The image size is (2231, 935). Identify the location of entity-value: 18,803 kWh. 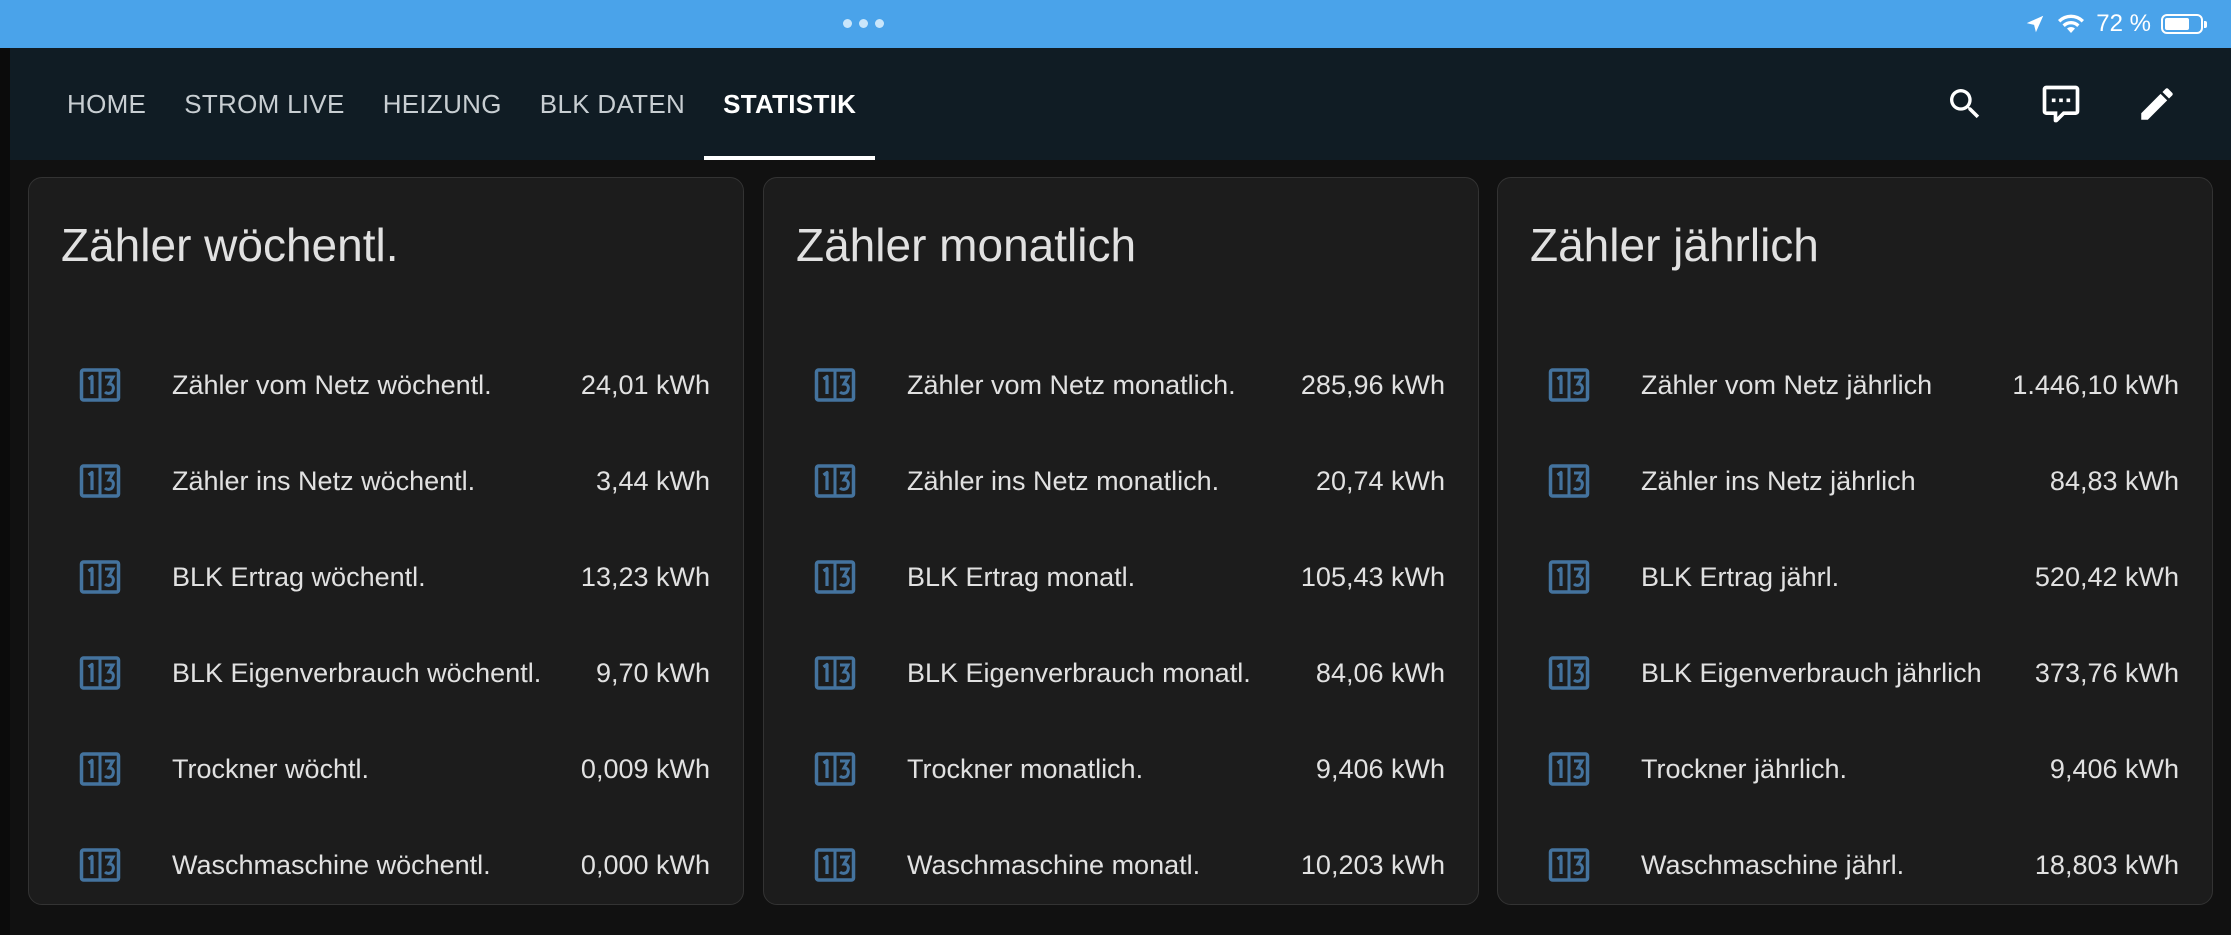
(2106, 864).